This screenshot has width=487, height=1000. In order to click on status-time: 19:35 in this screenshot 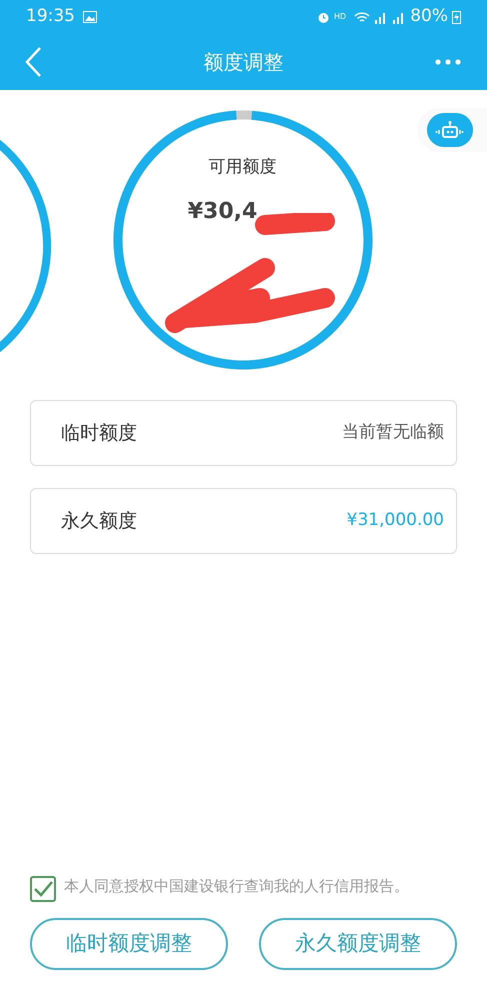, I will do `click(50, 16)`.